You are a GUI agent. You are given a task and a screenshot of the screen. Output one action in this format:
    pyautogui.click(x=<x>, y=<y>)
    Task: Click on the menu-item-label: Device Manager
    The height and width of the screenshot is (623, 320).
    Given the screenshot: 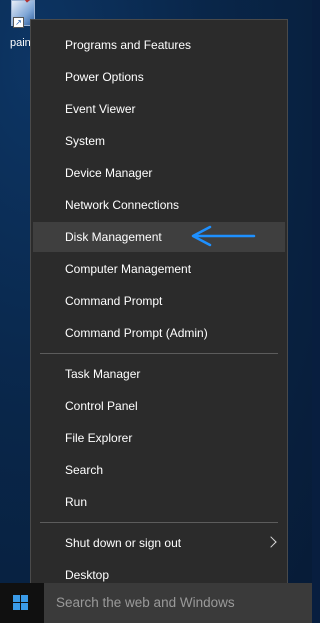 What is the action you would take?
    pyautogui.click(x=109, y=173)
    